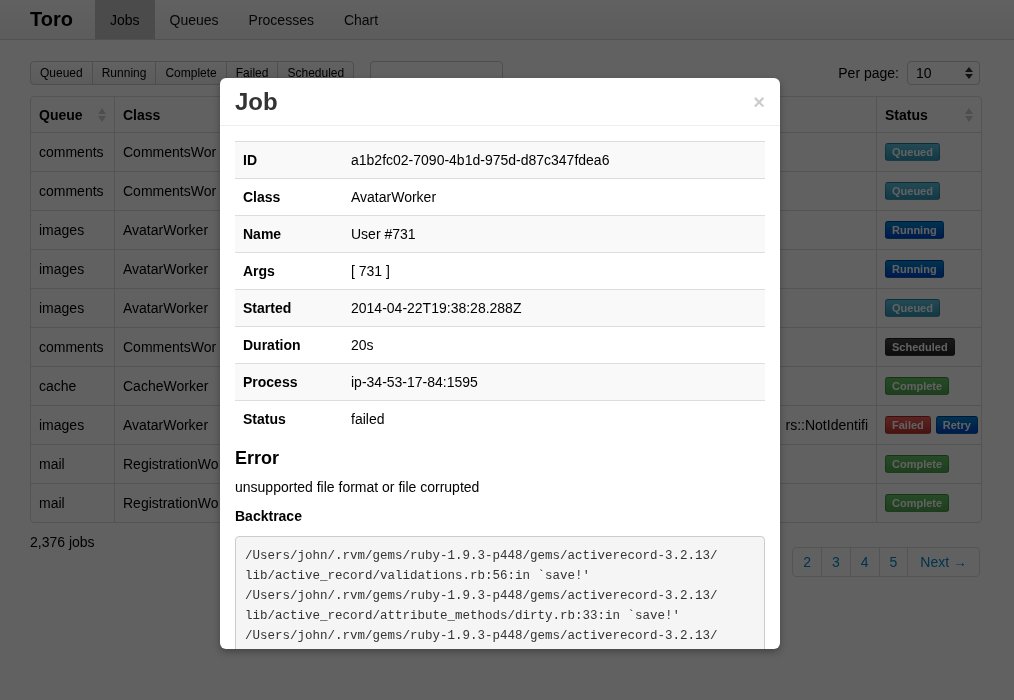 Image resolution: width=1014 pixels, height=700 pixels. Describe the element at coordinates (58, 386) in the screenshot. I see `table-cell: cache` at that location.